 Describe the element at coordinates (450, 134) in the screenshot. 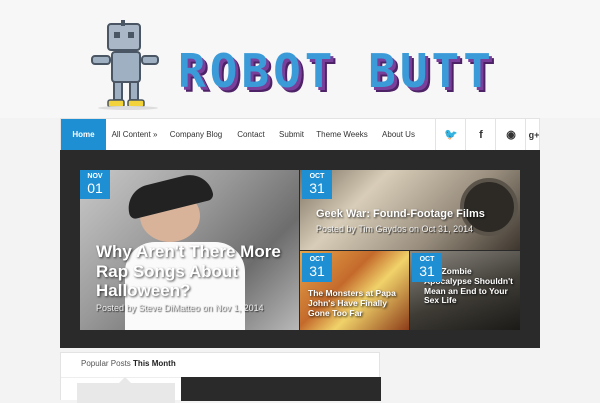

I see `twitter-icon: 🐦` at that location.